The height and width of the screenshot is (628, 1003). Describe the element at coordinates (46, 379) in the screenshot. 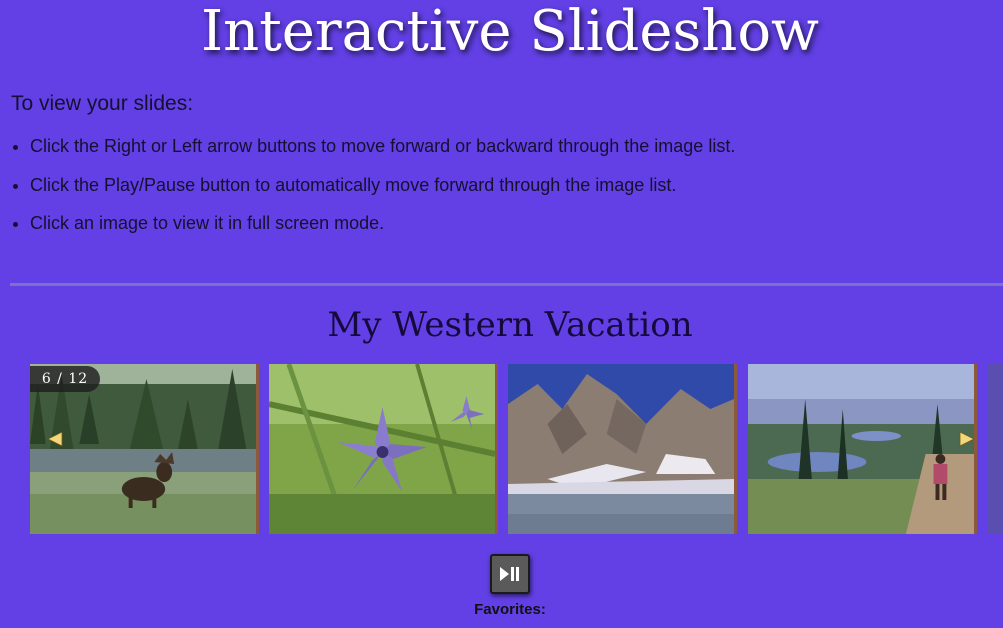

I see `slide-counter-current: 6` at that location.